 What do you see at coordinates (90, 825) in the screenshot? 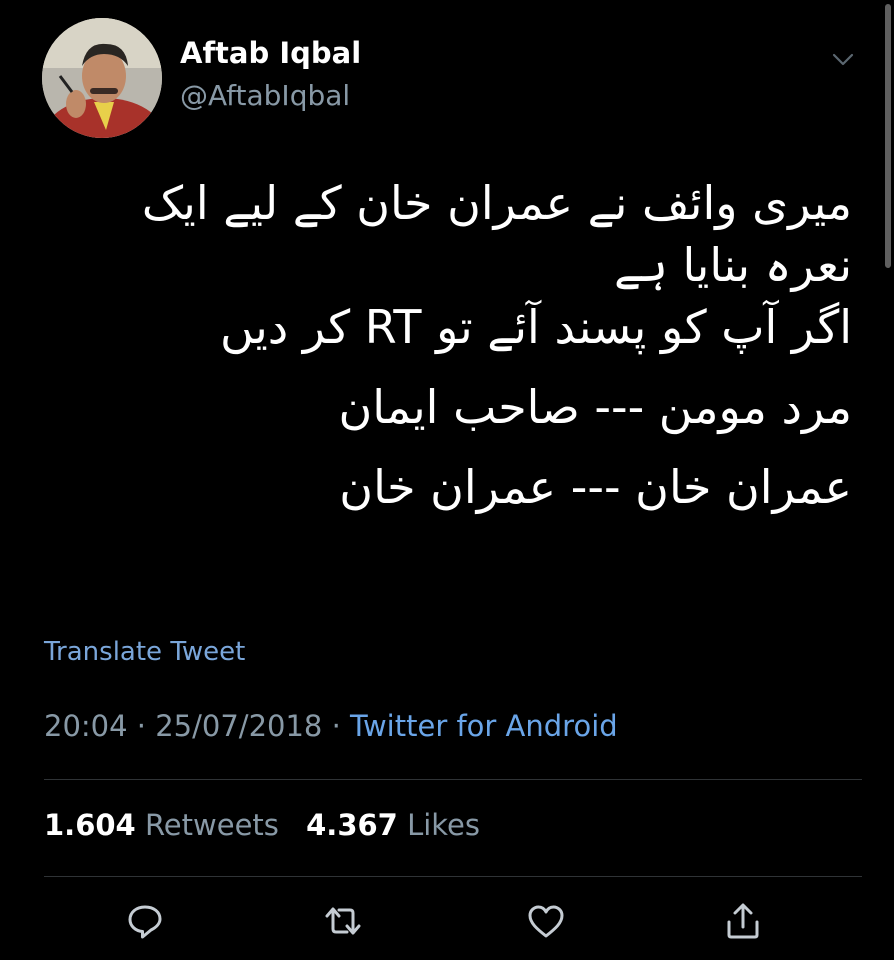
I see `retweets-count: 1.604` at bounding box center [90, 825].